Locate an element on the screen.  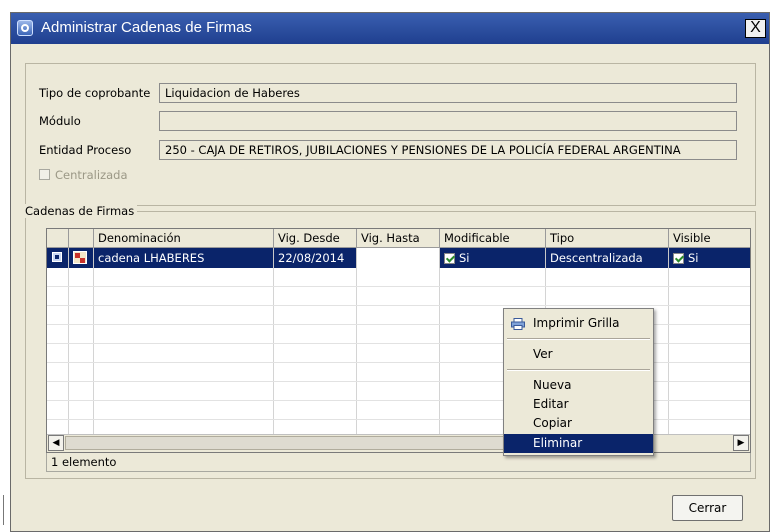
title-bar: Administrar Cadenas de Firmas X is located at coordinates (390, 28).